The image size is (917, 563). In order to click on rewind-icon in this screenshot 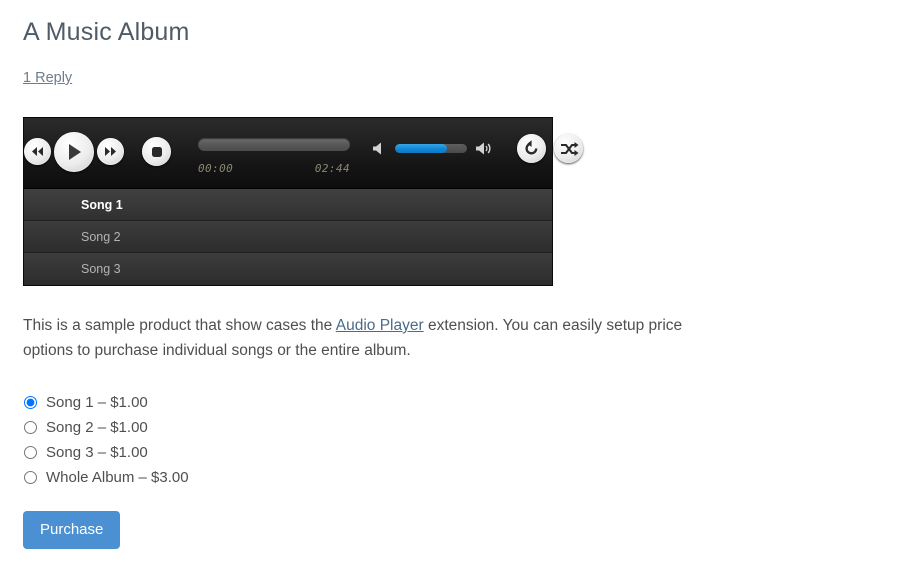, I will do `click(37, 151)`.